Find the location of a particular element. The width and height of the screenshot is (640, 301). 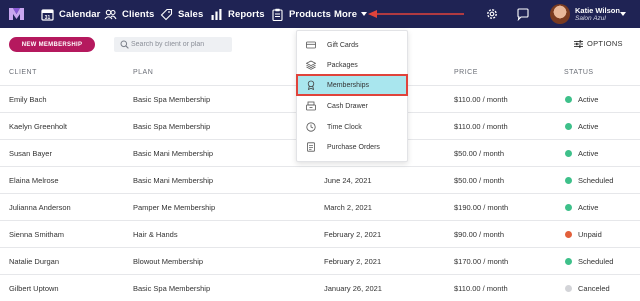

nav-calendar: 31 Calendar is located at coordinates (70, 14).